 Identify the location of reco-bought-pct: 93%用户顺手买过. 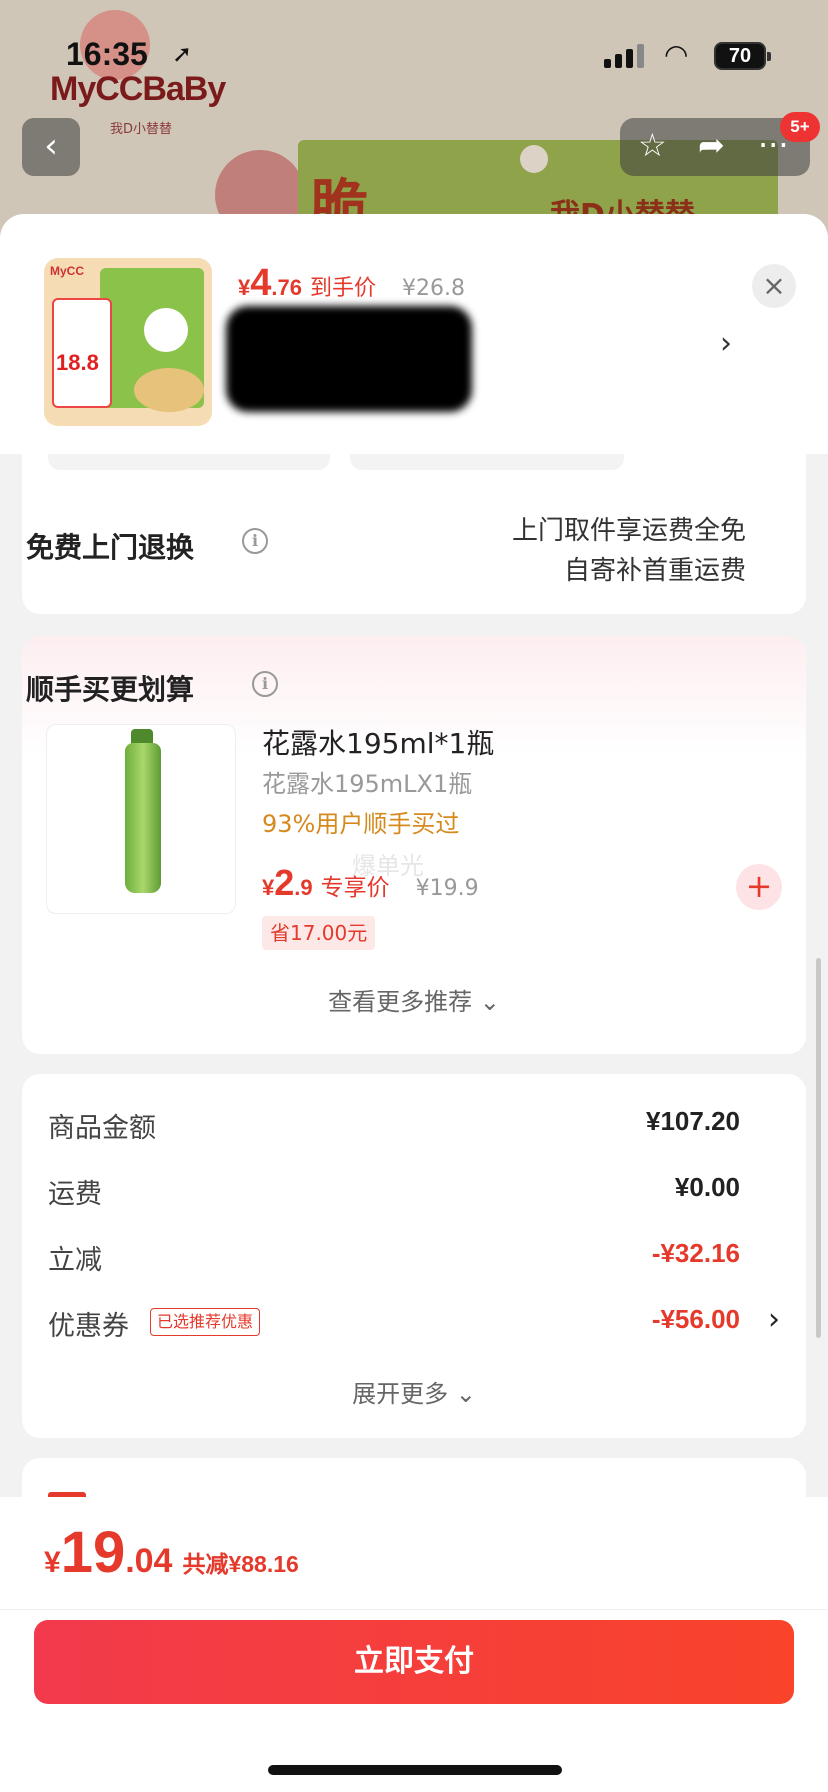
(361, 824).